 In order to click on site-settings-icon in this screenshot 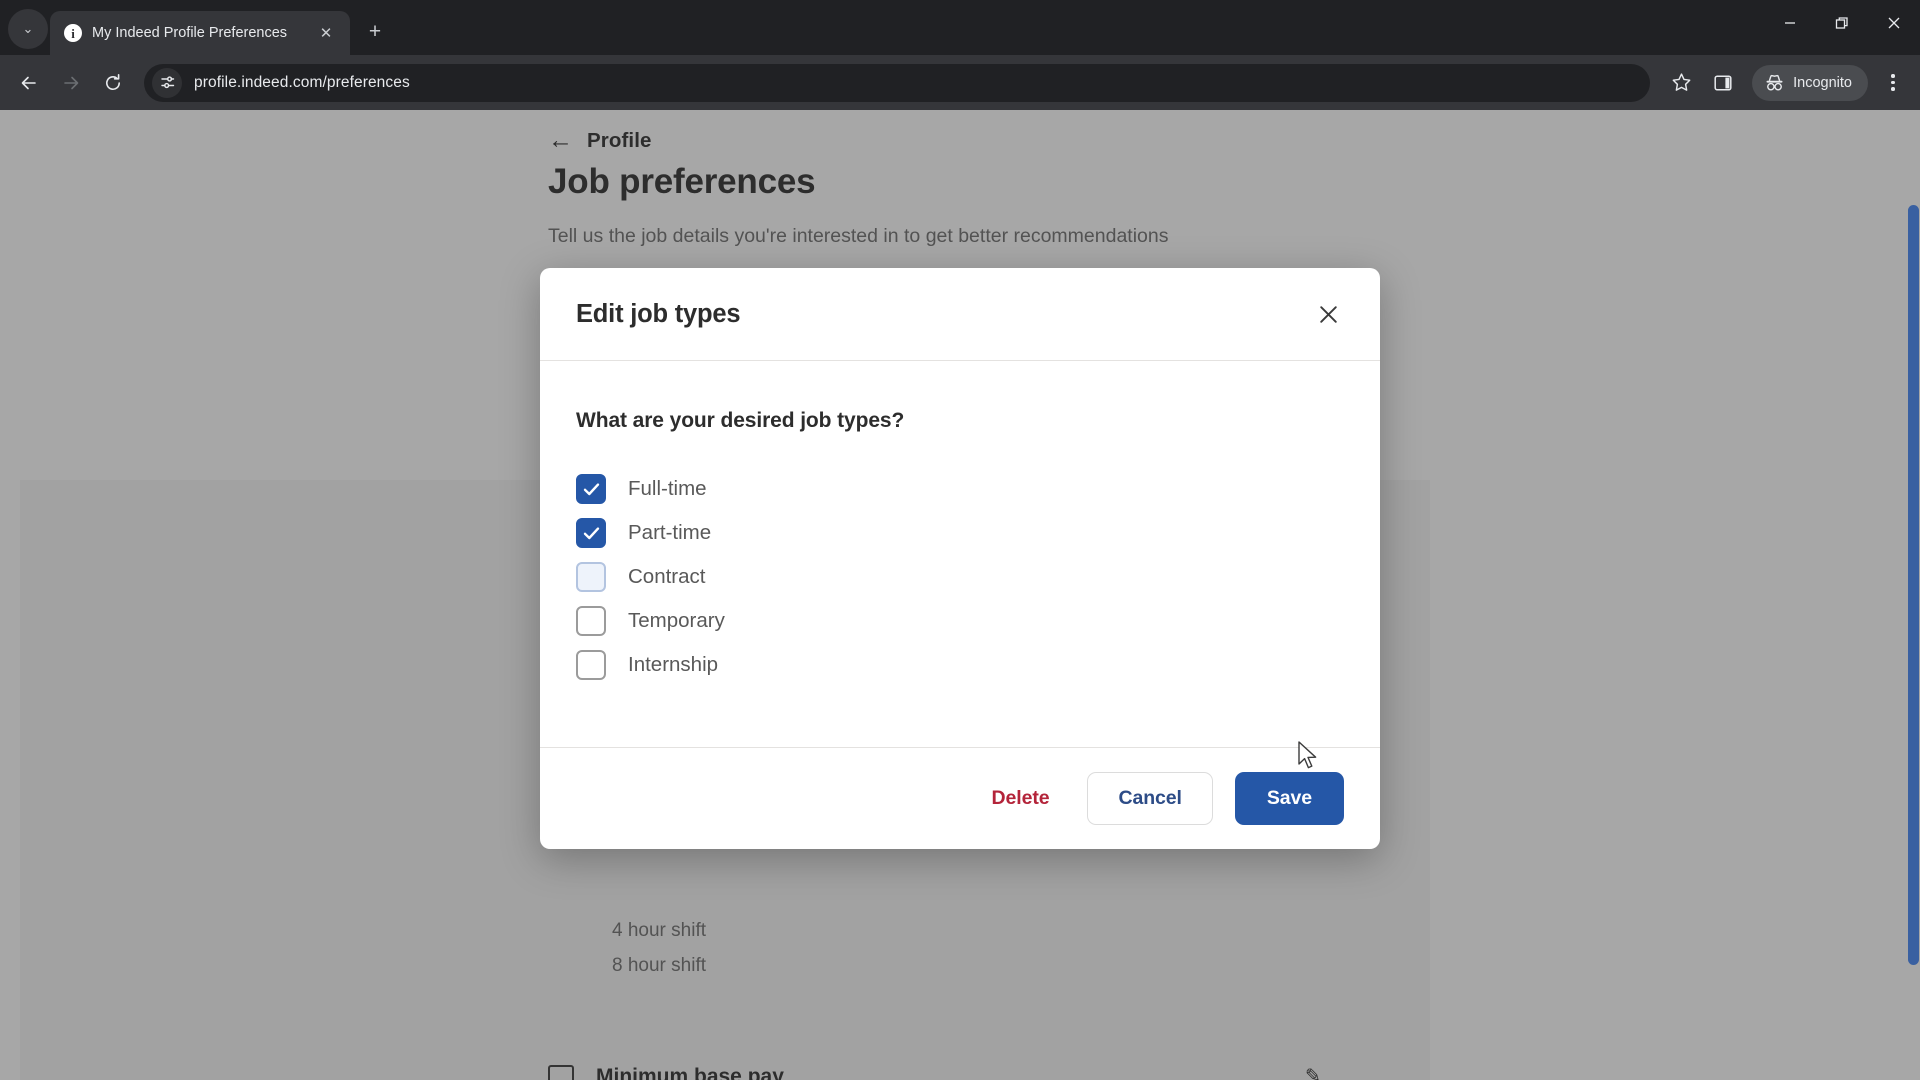, I will do `click(167, 82)`.